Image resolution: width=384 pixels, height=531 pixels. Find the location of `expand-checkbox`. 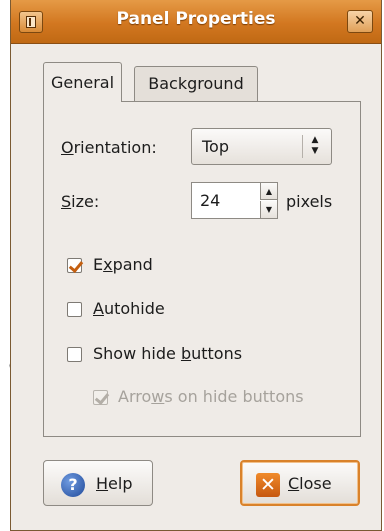

expand-checkbox is located at coordinates (74, 265).